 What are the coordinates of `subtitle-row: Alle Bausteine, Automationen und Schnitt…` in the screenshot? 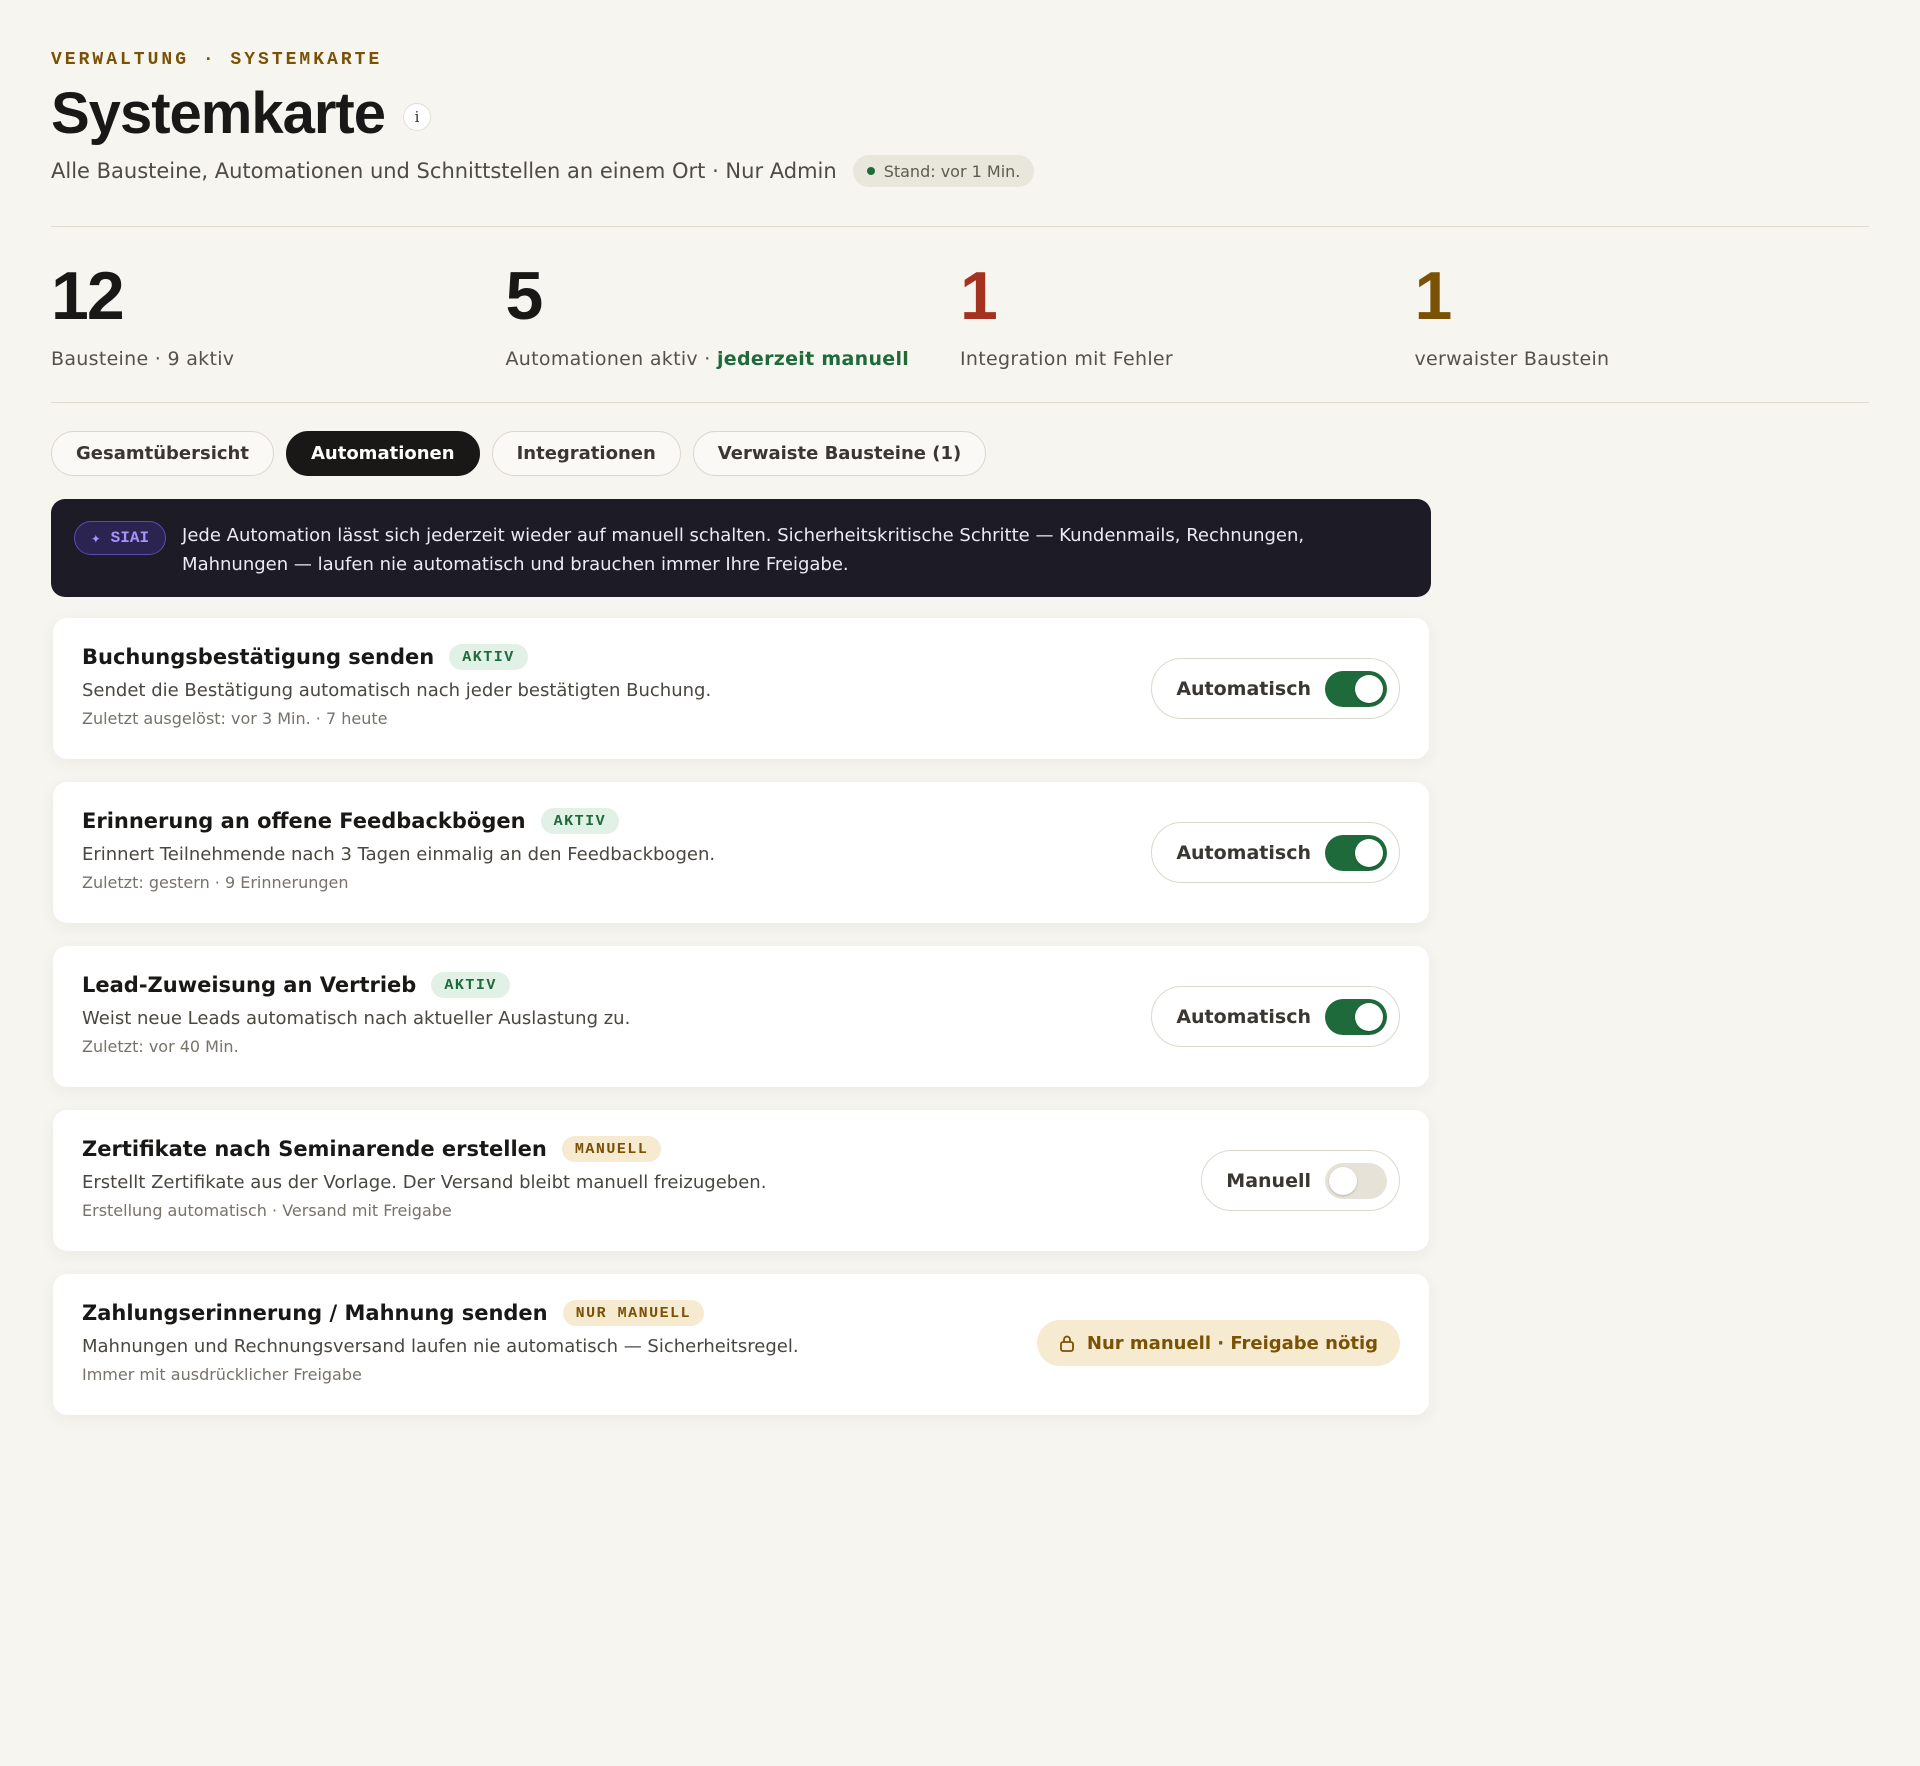 It's located at (543, 171).